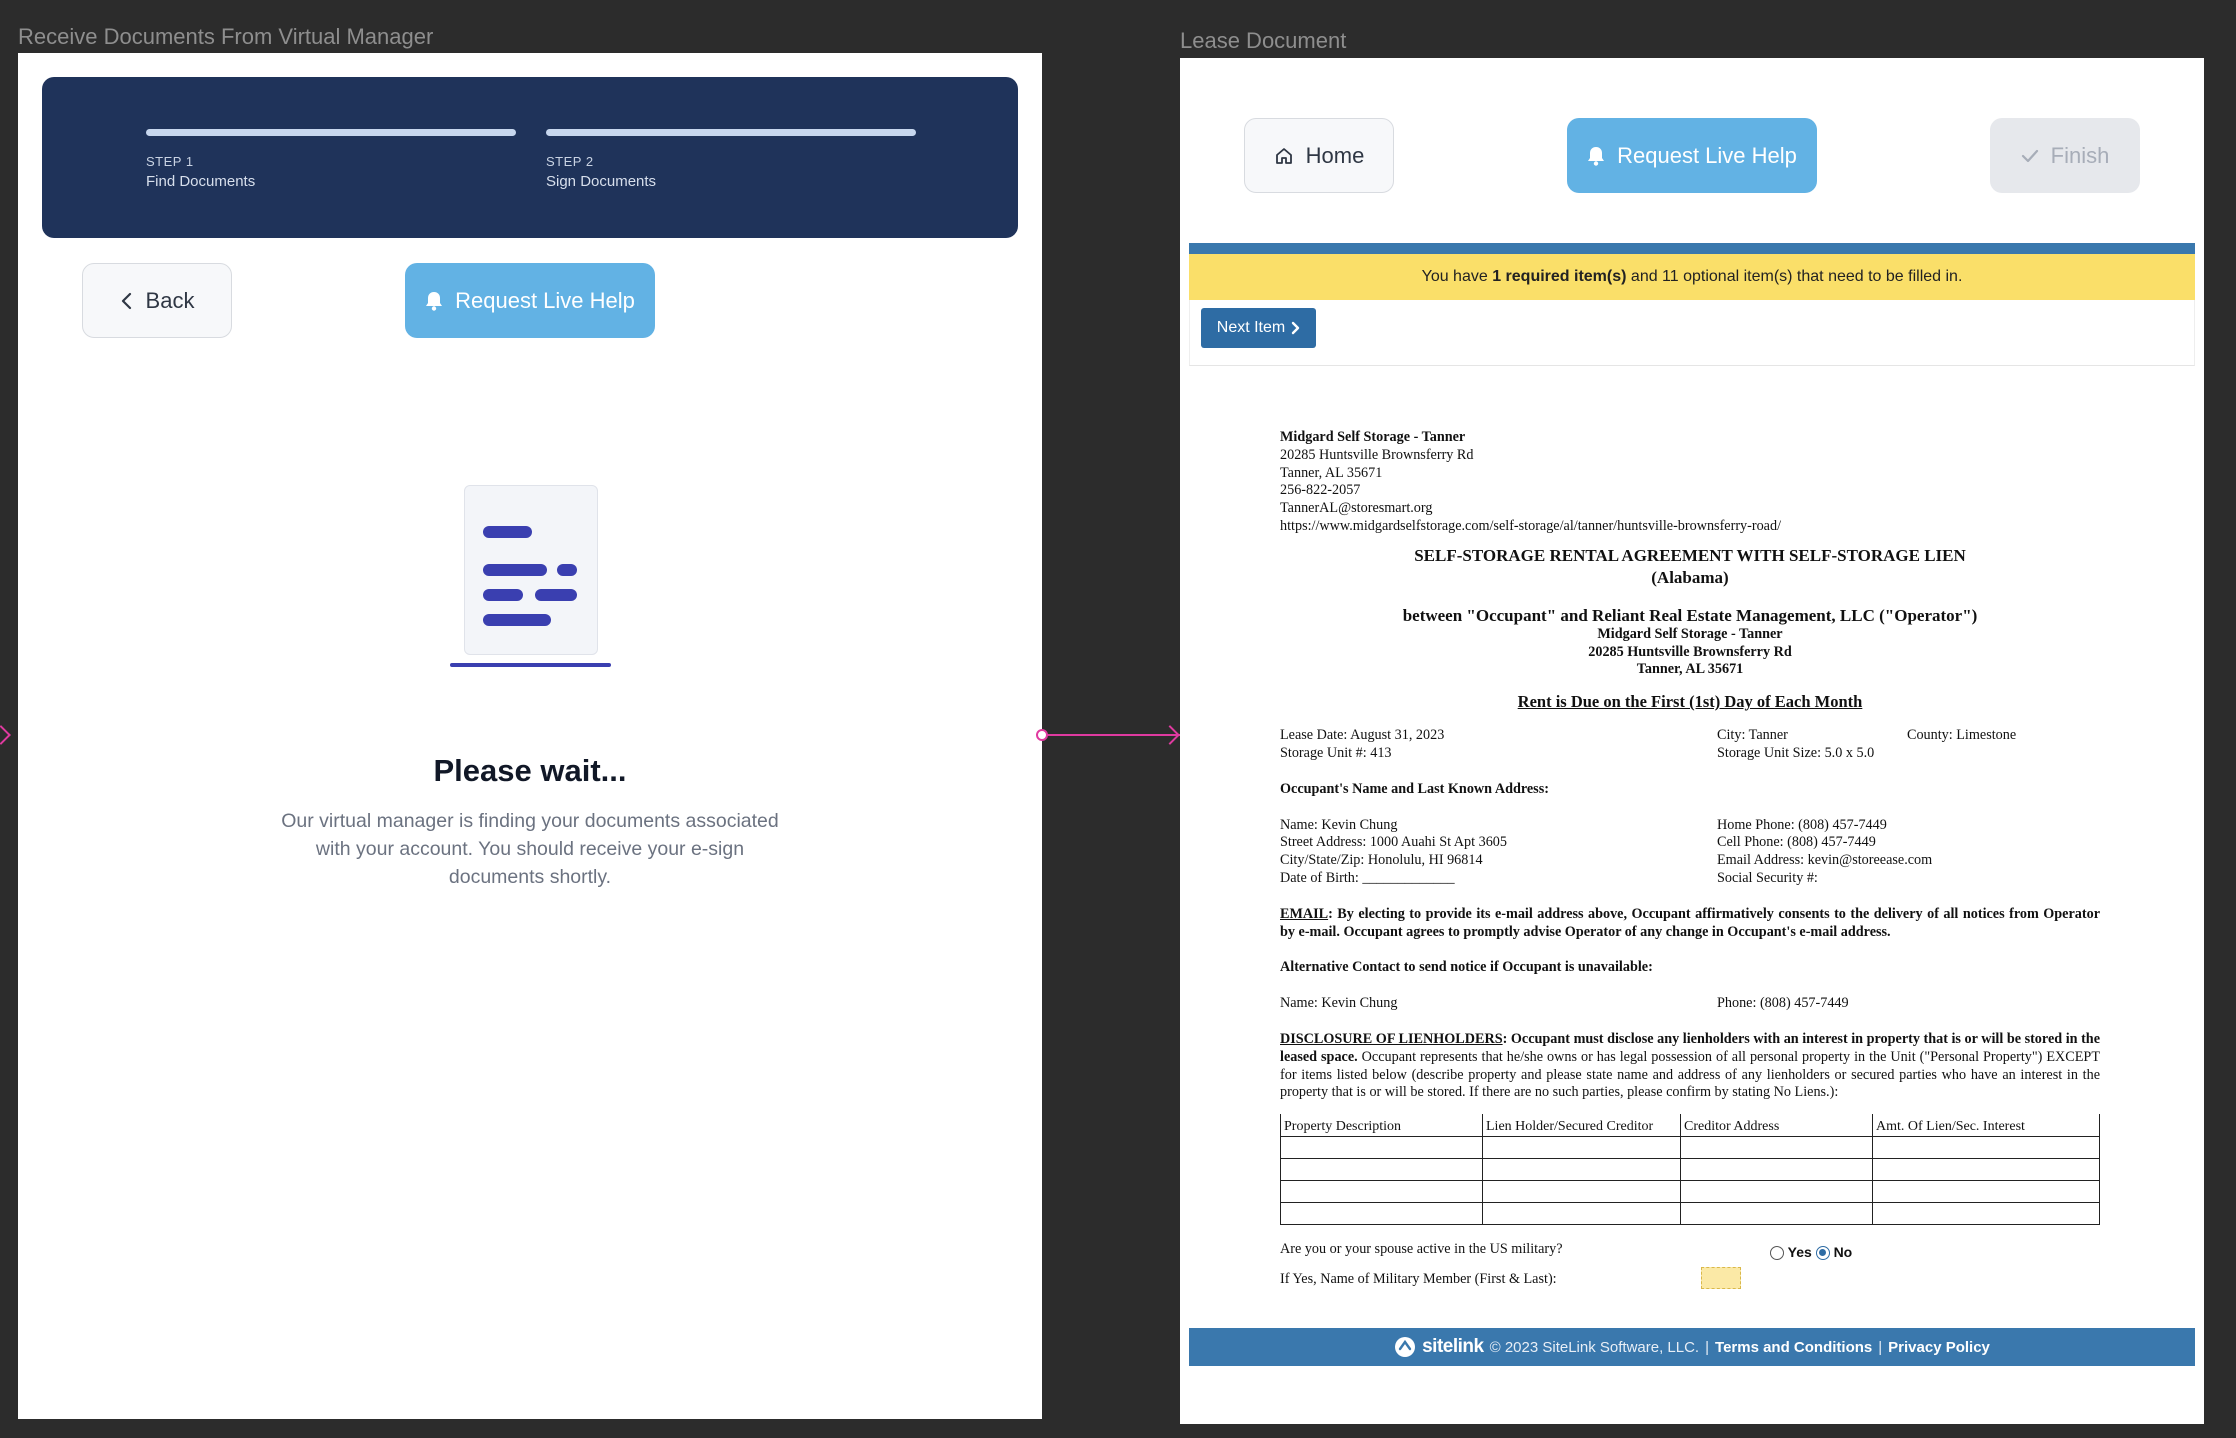  What do you see at coordinates (1559, 276) in the screenshot?
I see `notice-required-count: 1 required item(s)` at bounding box center [1559, 276].